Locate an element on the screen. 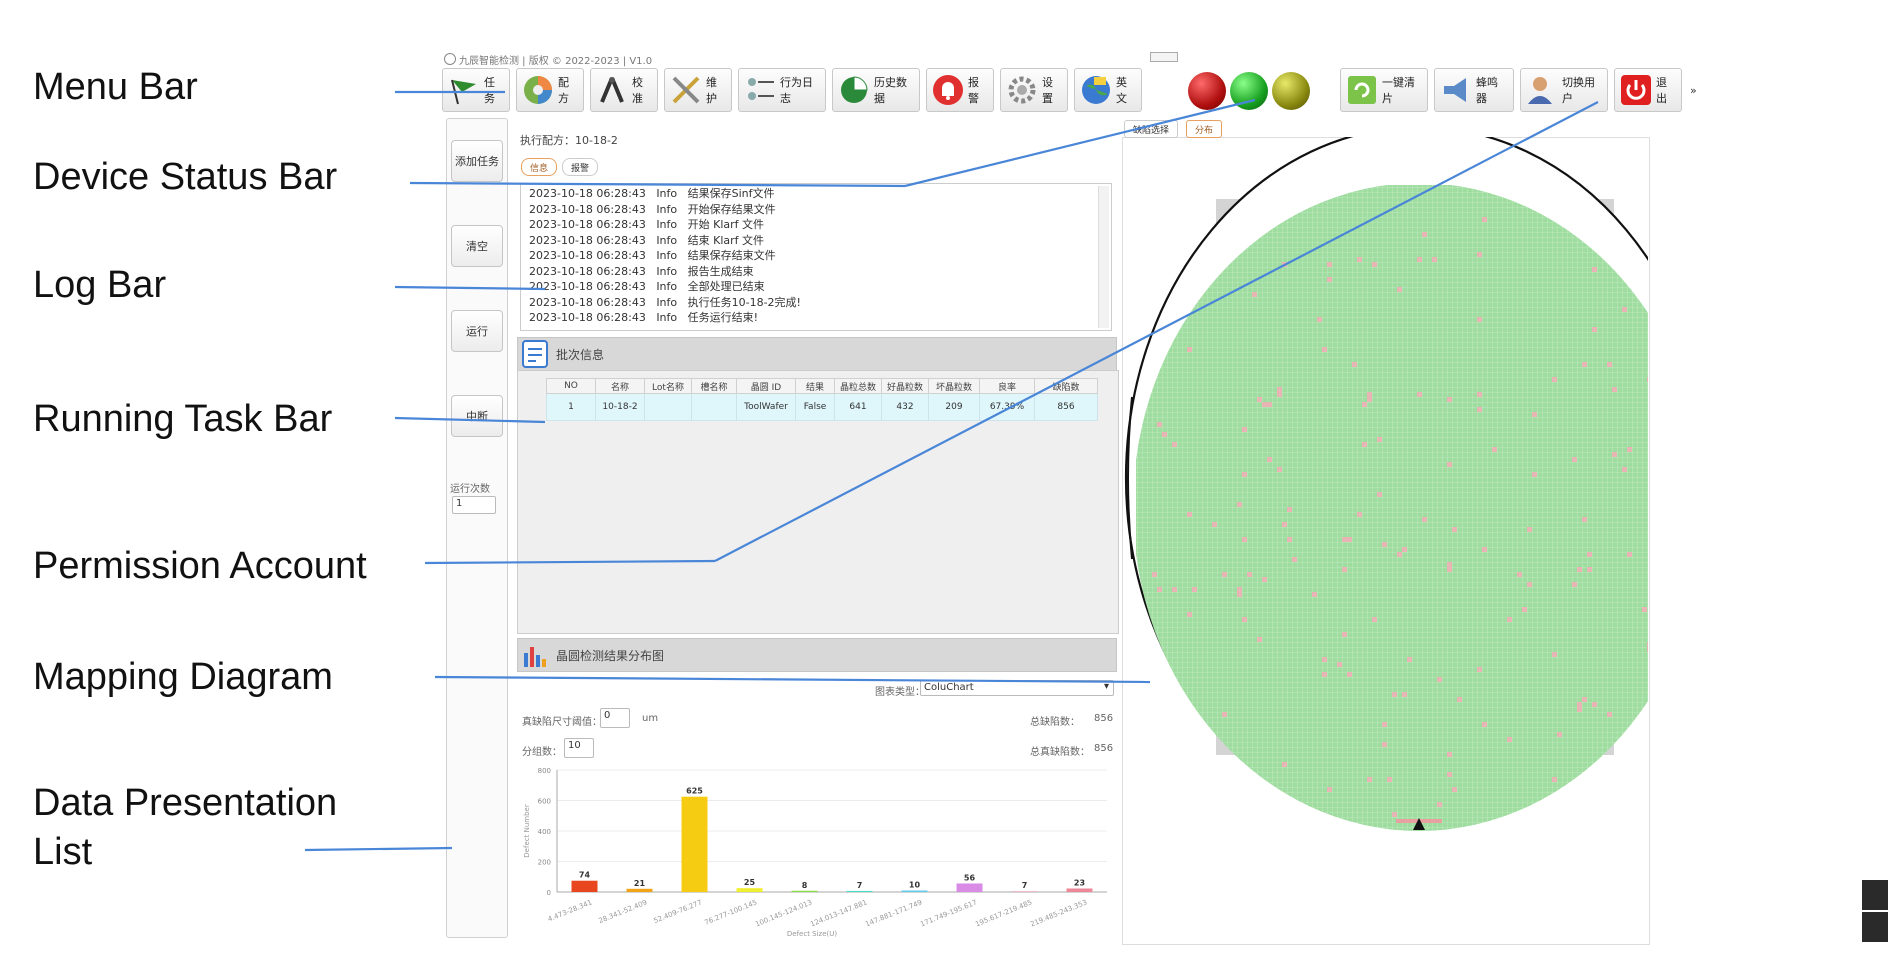 The height and width of the screenshot is (956, 1892). run-count-input: 1 is located at coordinates (474, 505).